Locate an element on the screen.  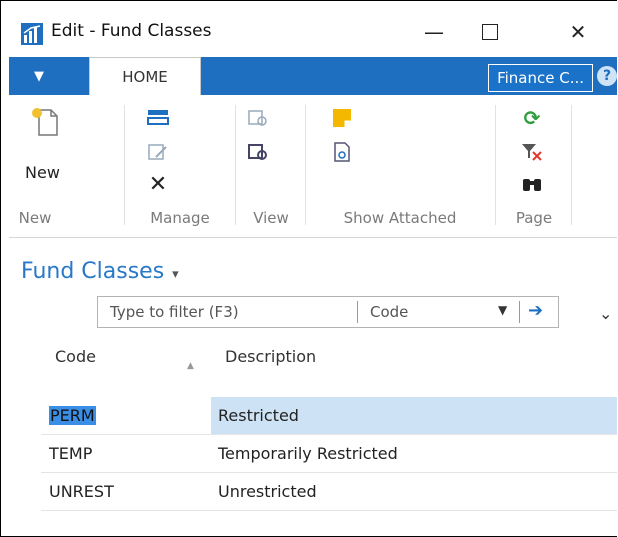
filter-field-select: Code is located at coordinates (389, 312).